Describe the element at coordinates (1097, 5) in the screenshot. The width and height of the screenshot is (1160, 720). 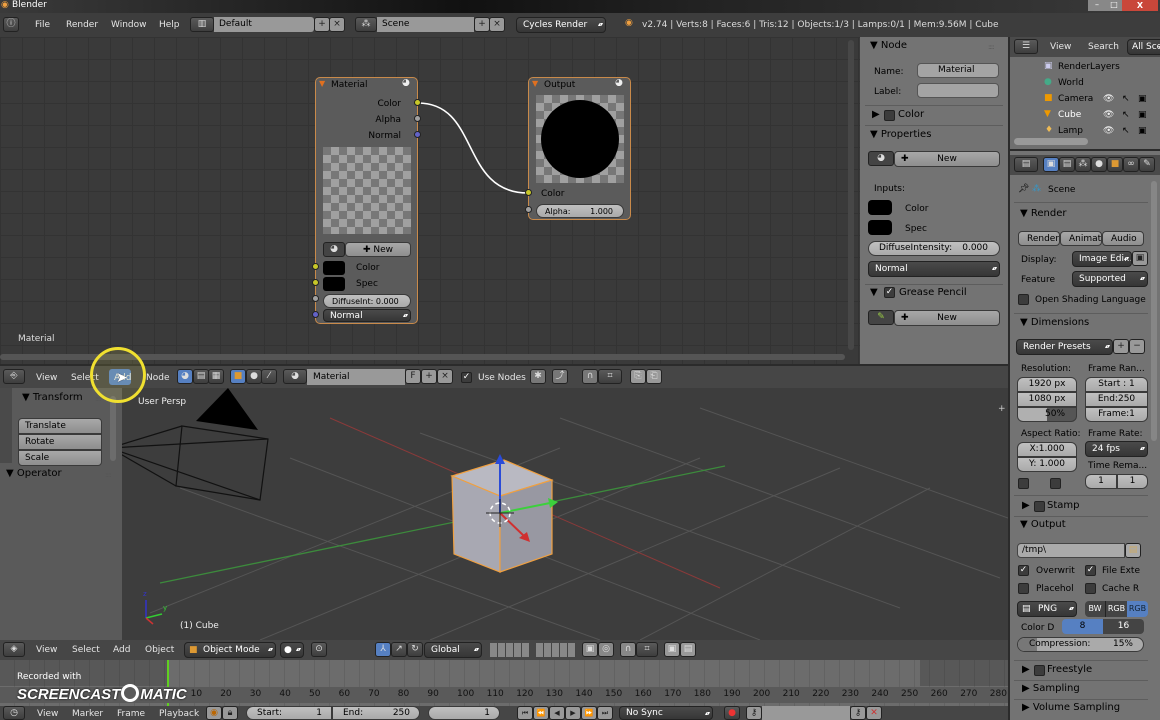
I see `minimize-button: –` at that location.